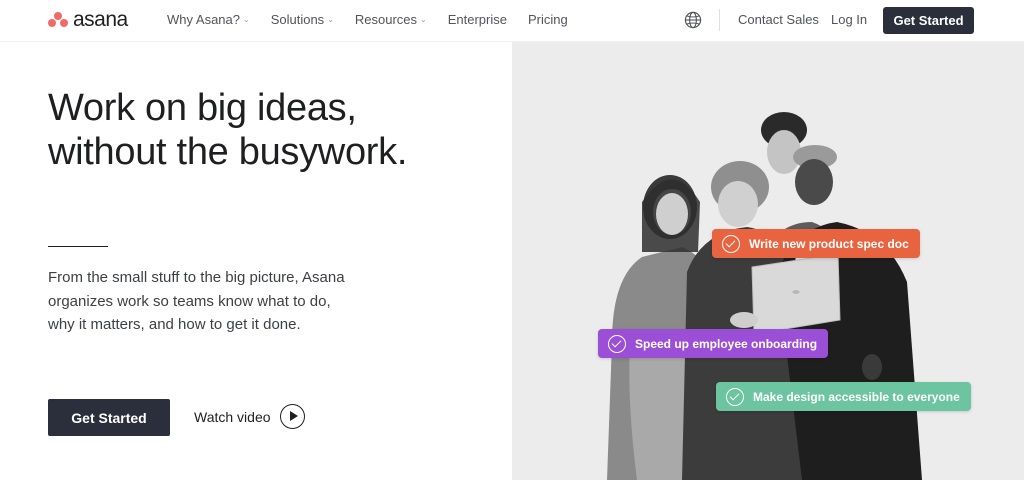 The height and width of the screenshot is (480, 1024). I want to click on nav-item-resources: Resources ⌄, so click(391, 20).